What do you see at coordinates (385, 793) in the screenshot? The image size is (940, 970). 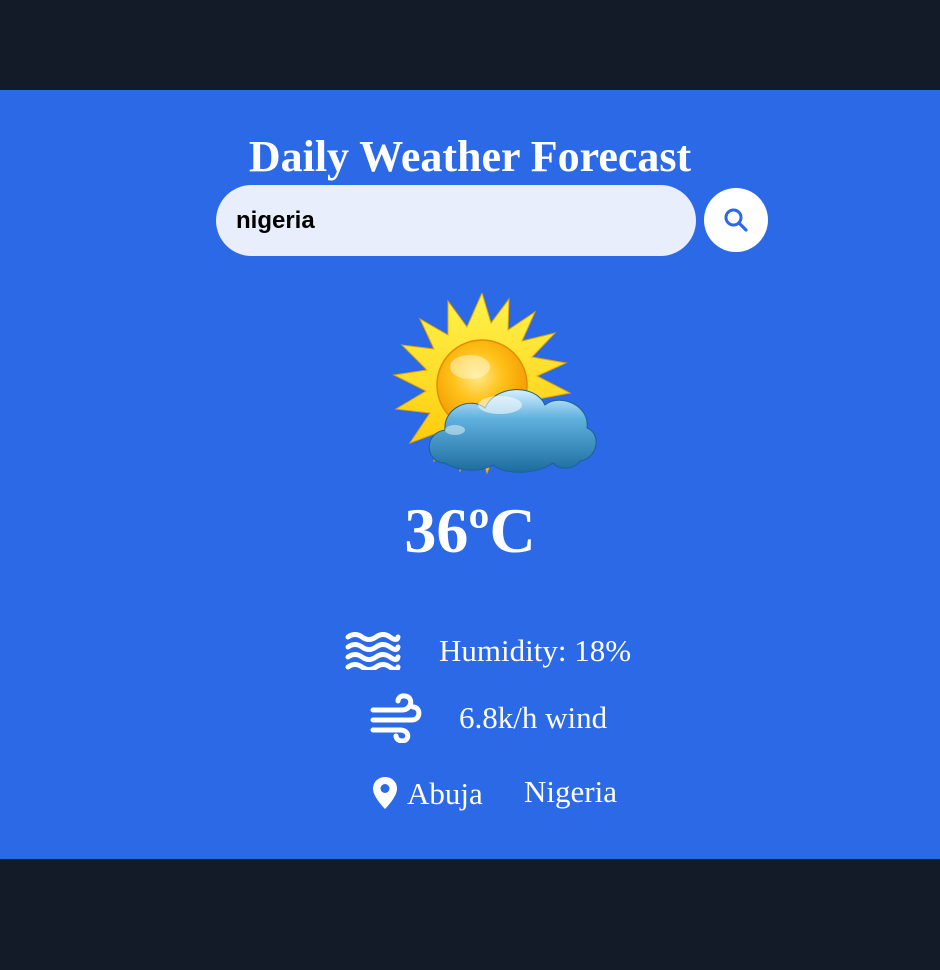 I see `location-pin-icon` at bounding box center [385, 793].